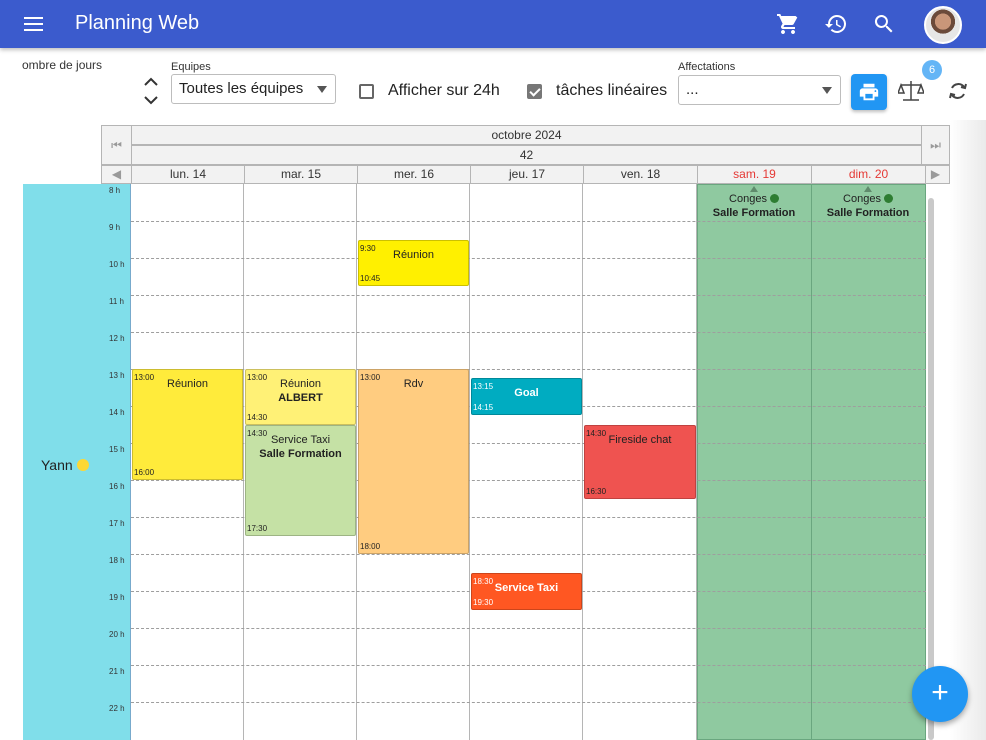 The image size is (986, 740). Describe the element at coordinates (413, 384) in the screenshot. I see `event-title: Rdv` at that location.